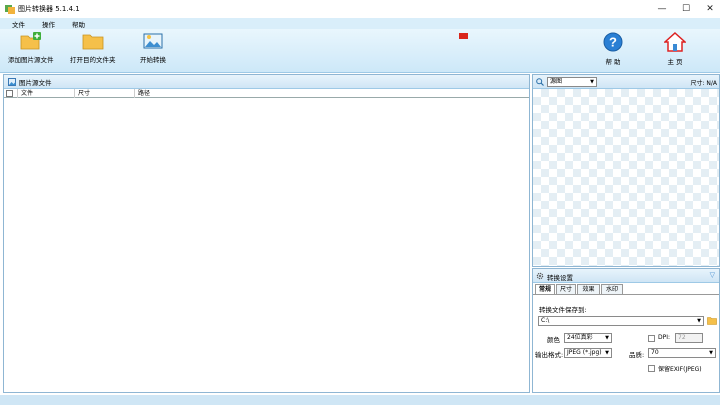  I want to click on toolbar: 添加图片源文件 打开目的文件夹 开始转换 ? 帮 助 主 页, so click(360, 51).